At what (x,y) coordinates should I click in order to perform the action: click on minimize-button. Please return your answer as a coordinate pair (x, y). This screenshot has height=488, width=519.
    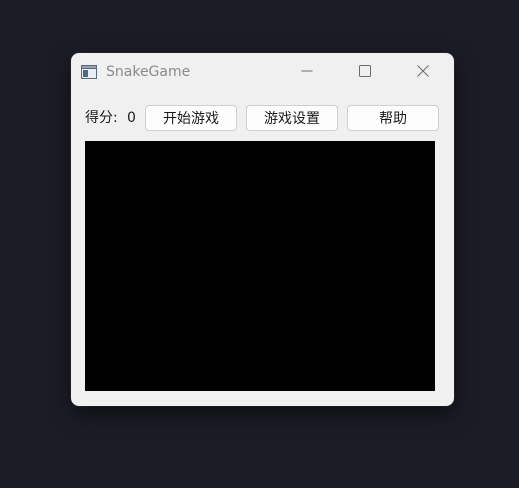
    Looking at the image, I should click on (307, 71).